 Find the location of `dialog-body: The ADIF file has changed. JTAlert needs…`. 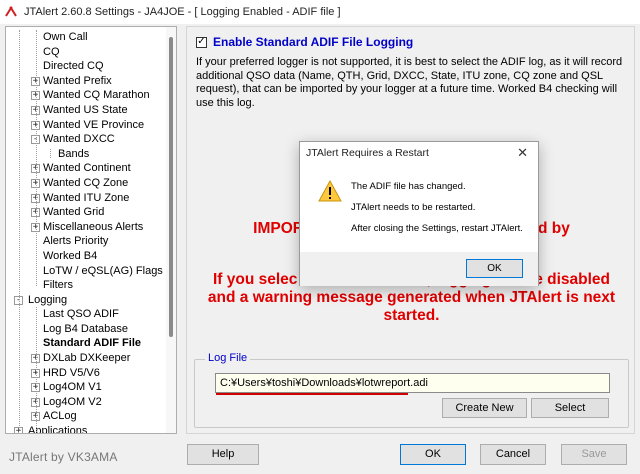

dialog-body: The ADIF file has changed. JTAlert needs… is located at coordinates (419, 208).